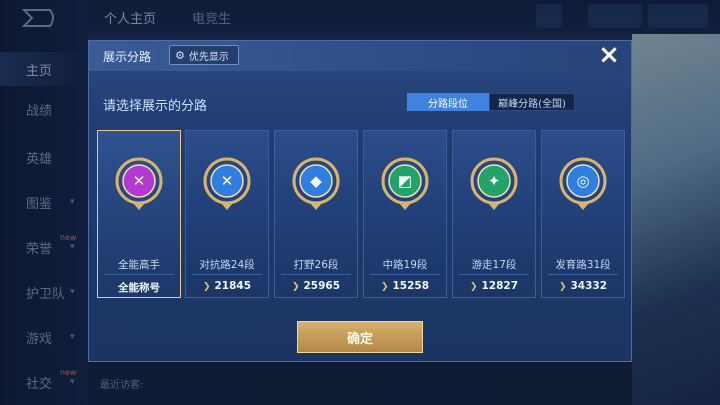  Describe the element at coordinates (583, 265) in the screenshot. I see `lane-card-name: 发育路31段` at that location.